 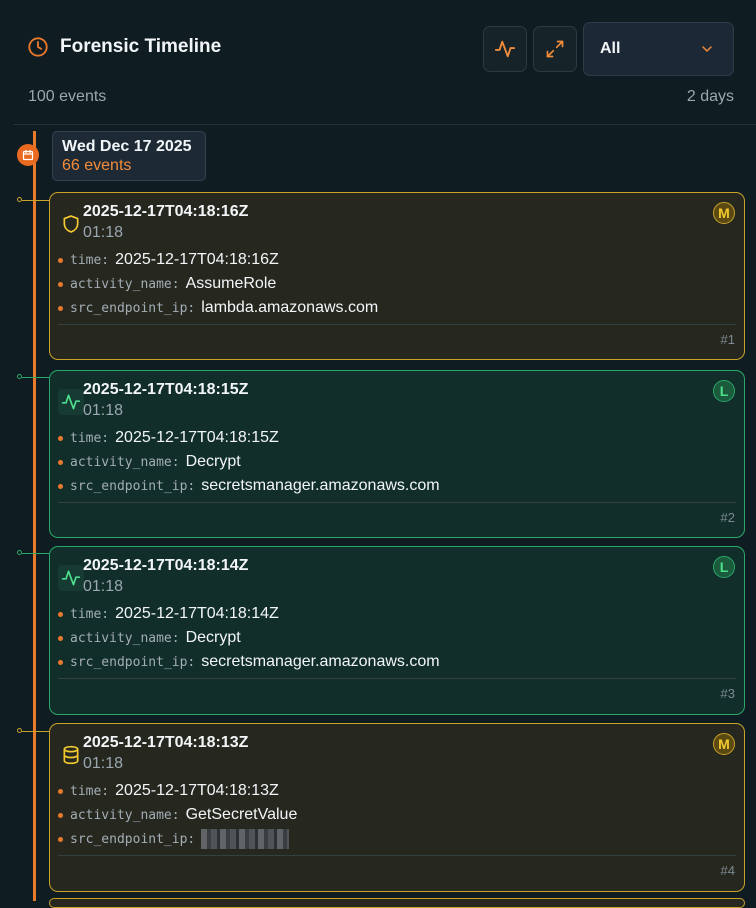 I want to click on event-timestamp: 2025-12-17T04:18:14Z, so click(x=166, y=565).